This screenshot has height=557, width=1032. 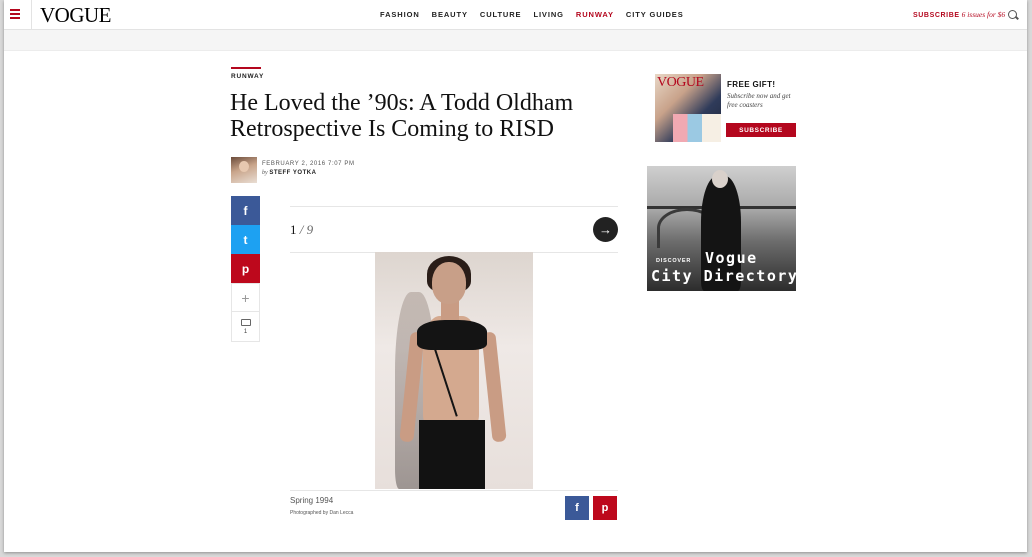 What do you see at coordinates (265, 173) in the screenshot?
I see `byline-prefix: by` at bounding box center [265, 173].